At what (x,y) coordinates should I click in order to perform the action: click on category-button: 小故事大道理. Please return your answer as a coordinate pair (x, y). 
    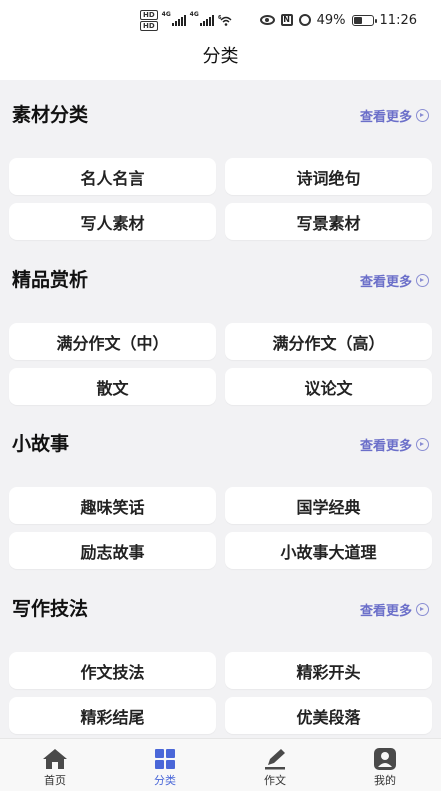
    Looking at the image, I should click on (328, 550).